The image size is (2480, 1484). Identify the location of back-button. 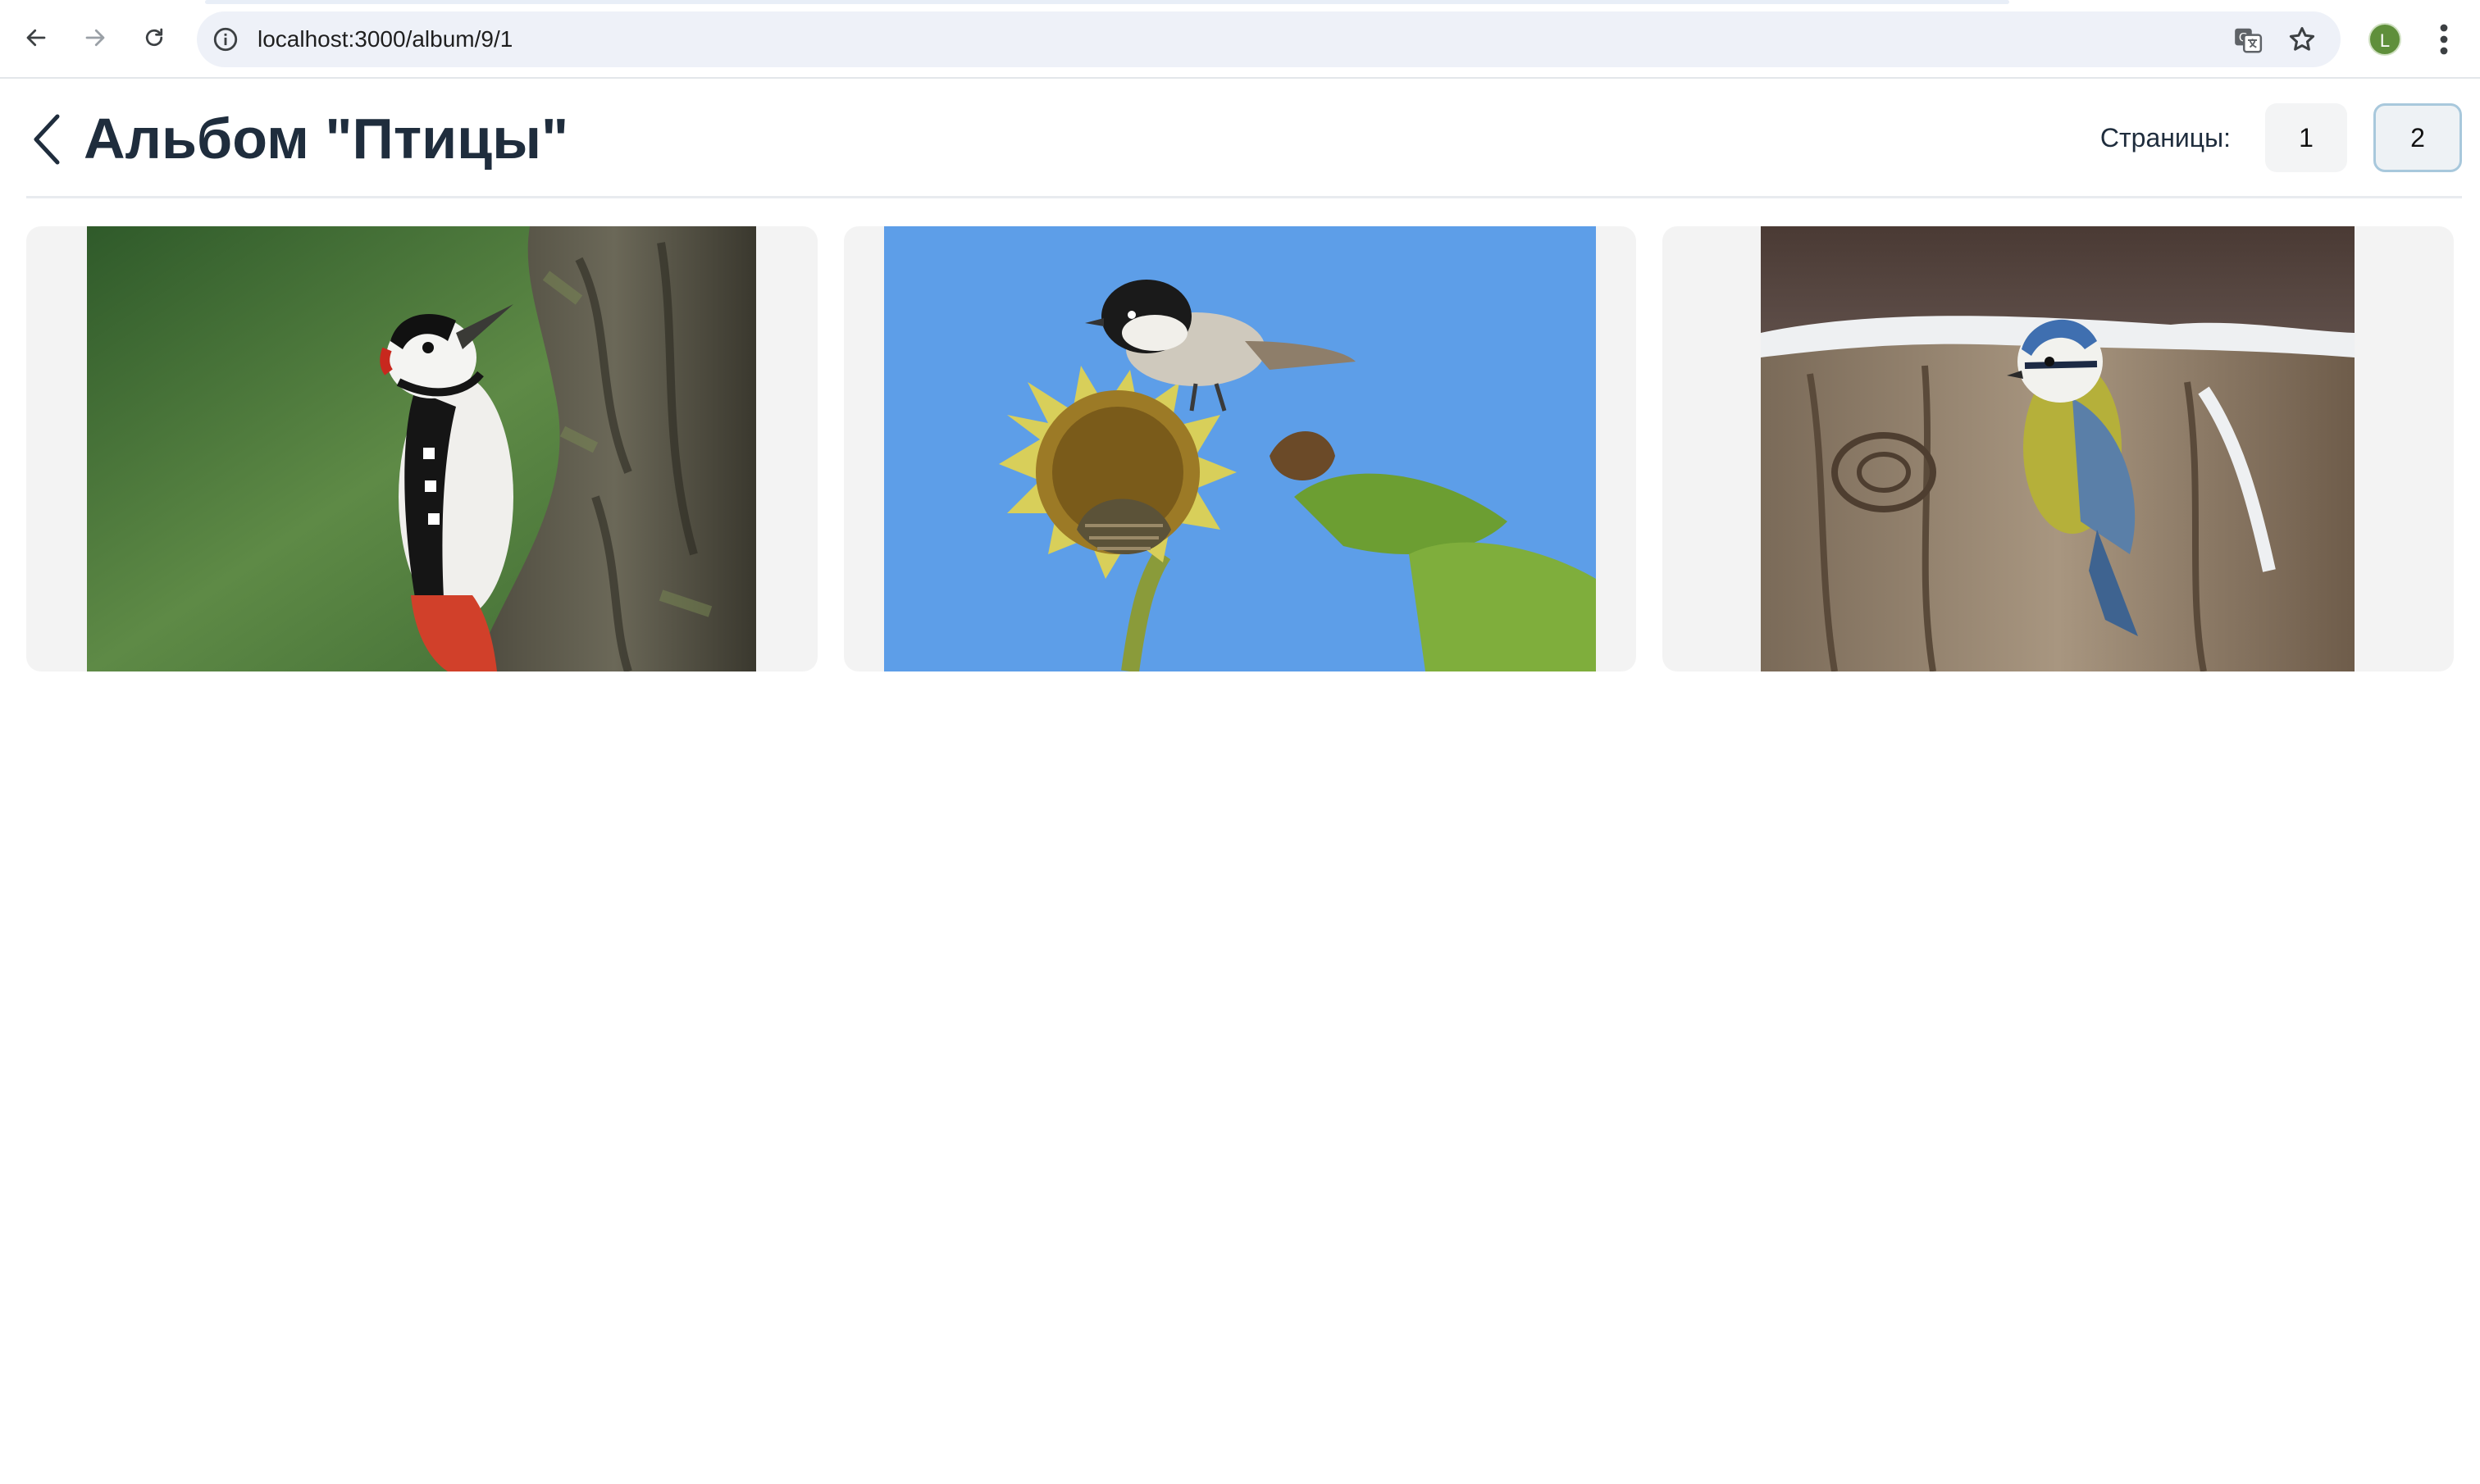
(46, 139).